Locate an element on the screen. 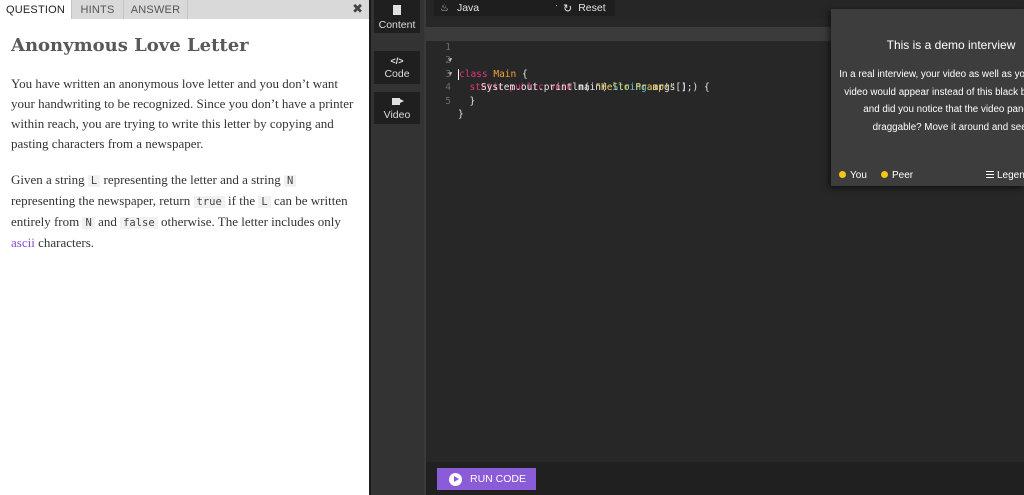  nav-code-button: </> Code is located at coordinates (397, 67).